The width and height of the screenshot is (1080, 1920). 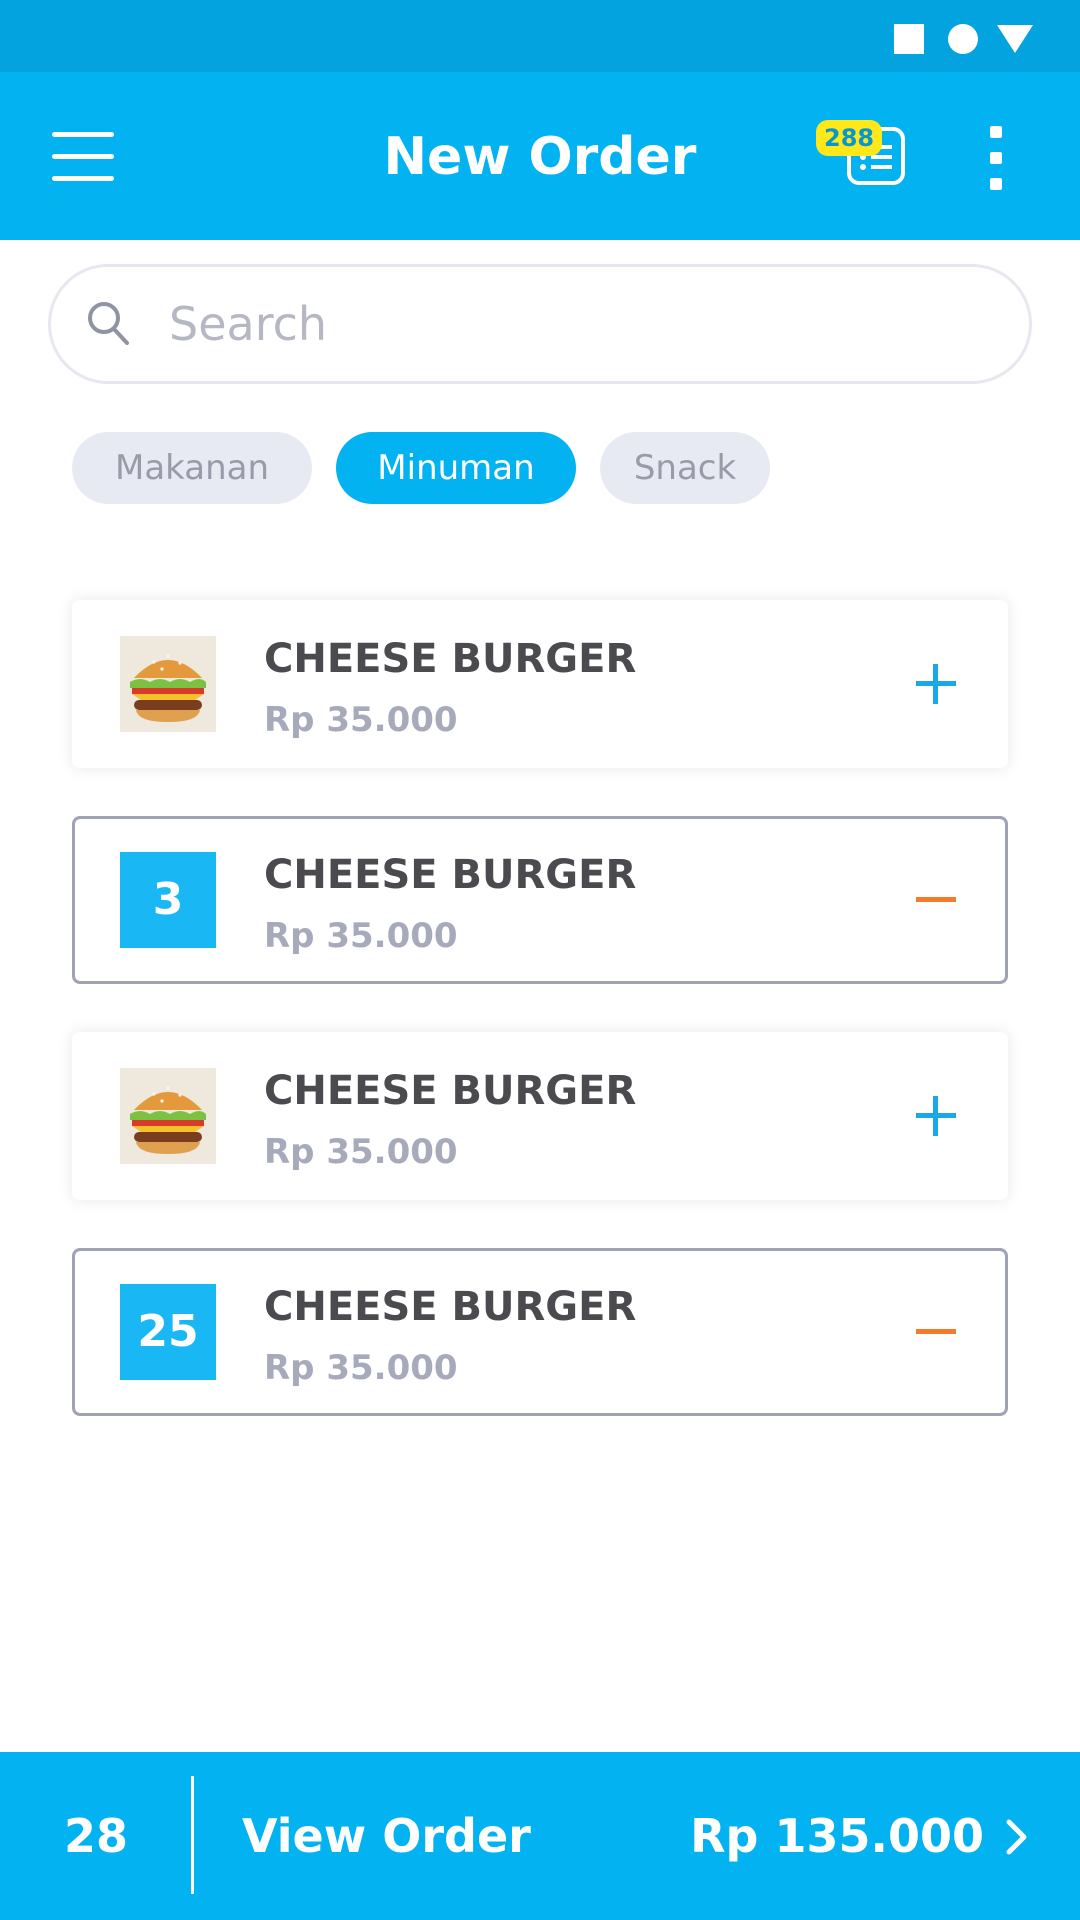 I want to click on orders-count-badge: 288, so click(x=849, y=138).